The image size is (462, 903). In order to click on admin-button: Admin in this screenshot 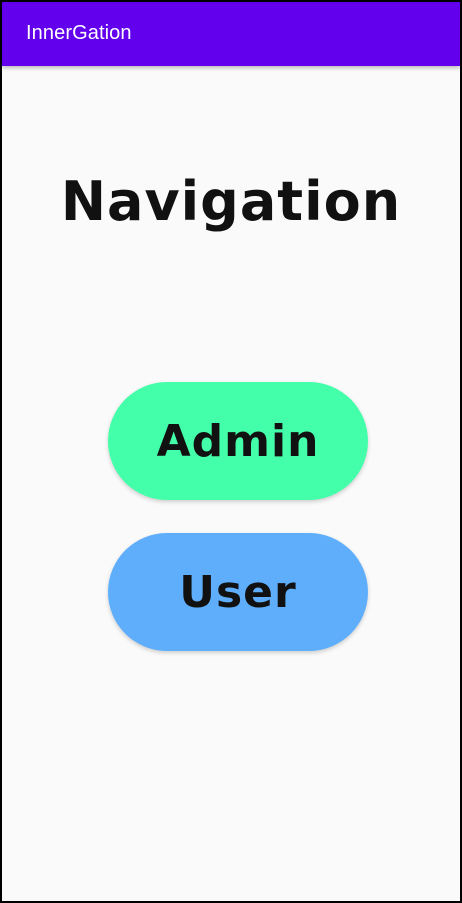, I will do `click(238, 441)`.